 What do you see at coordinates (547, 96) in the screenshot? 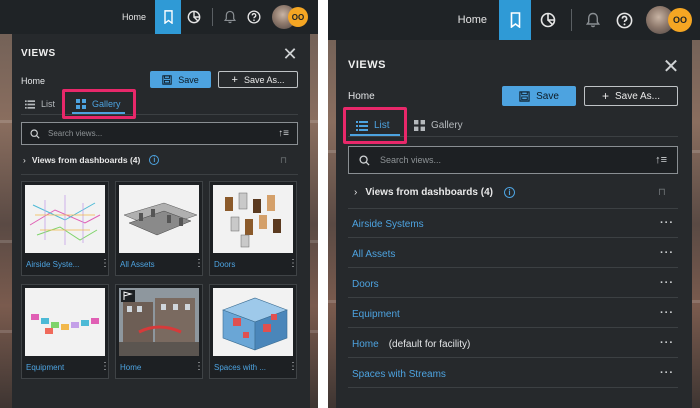
I see `save-label: Save` at bounding box center [547, 96].